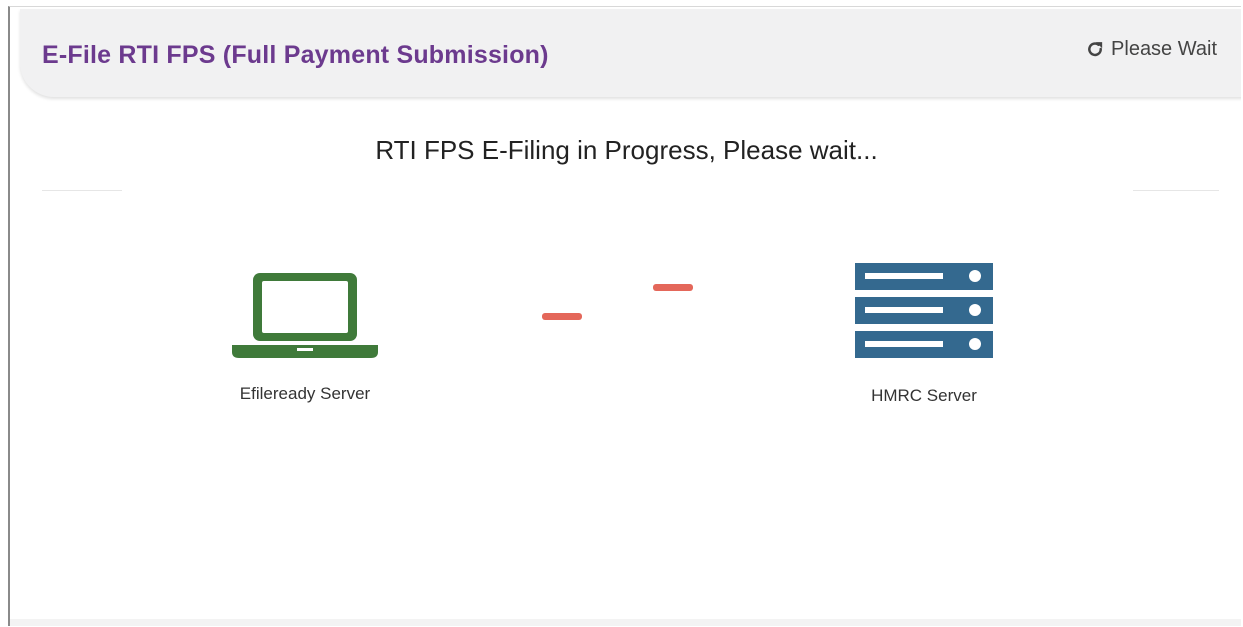 The width and height of the screenshot is (1243, 627). I want to click on hmrc-server-label: HMRC Server, so click(924, 395).